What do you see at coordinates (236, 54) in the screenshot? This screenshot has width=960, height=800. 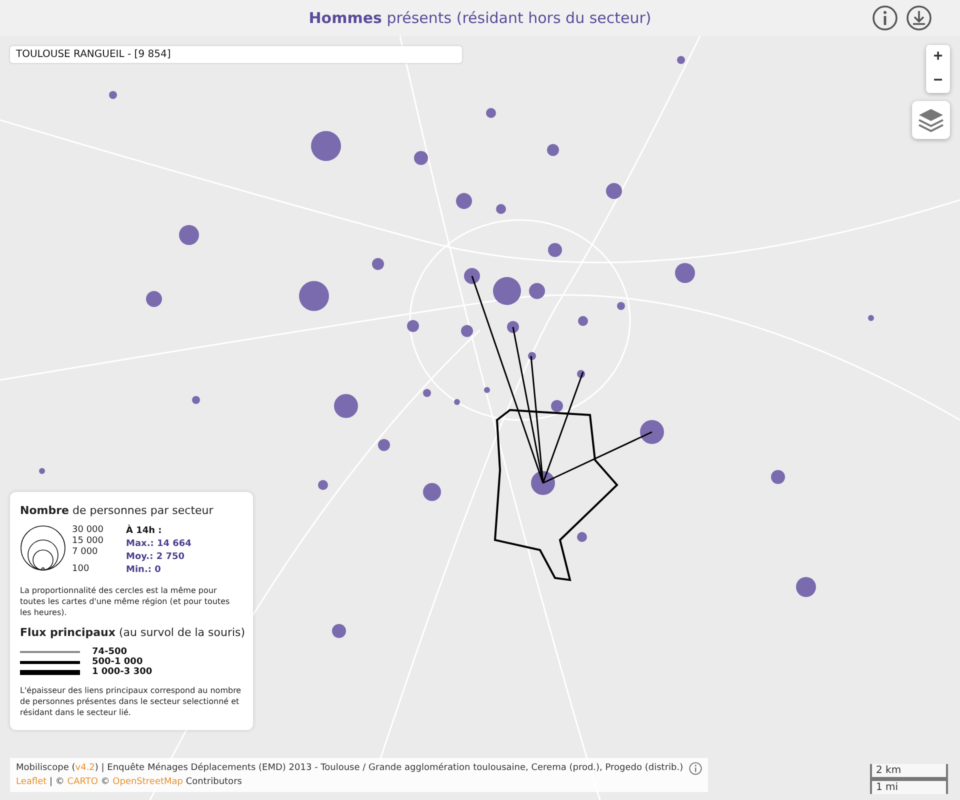 I see `sector-label: TOULOUSE RANGUEIL - [9 854]` at bounding box center [236, 54].